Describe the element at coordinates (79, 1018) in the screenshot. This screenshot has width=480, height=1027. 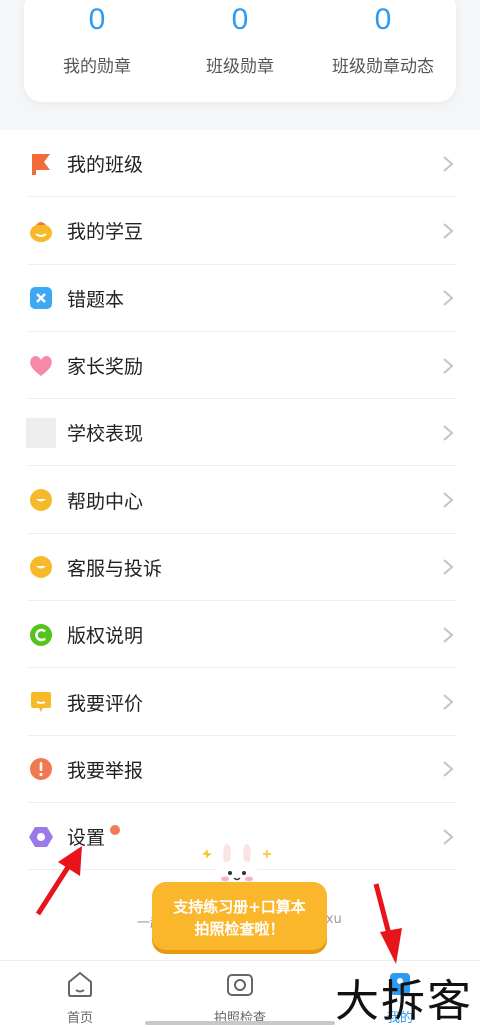
I see `tab-label: 首页` at that location.